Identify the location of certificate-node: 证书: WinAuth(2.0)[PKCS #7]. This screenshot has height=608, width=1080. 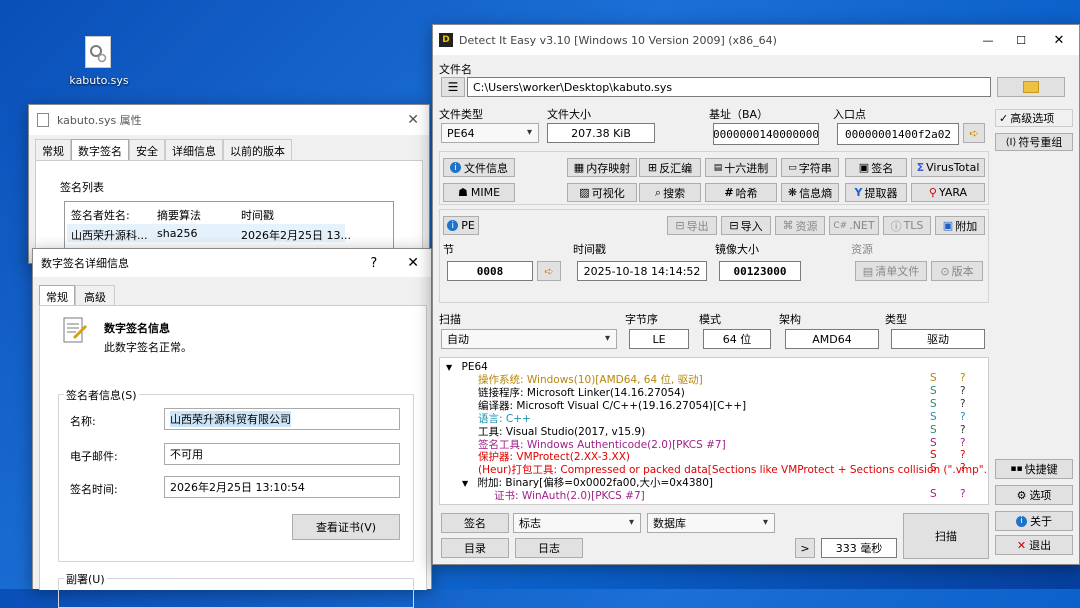
(569, 495).